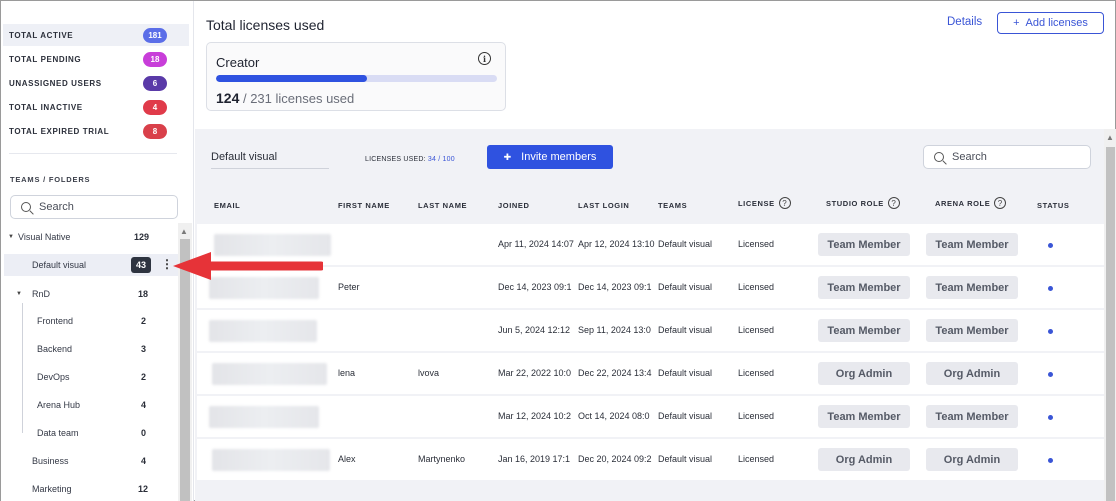 The height and width of the screenshot is (501, 1116). What do you see at coordinates (550, 157) in the screenshot?
I see `invite-members-button: ✚ Invite members` at bounding box center [550, 157].